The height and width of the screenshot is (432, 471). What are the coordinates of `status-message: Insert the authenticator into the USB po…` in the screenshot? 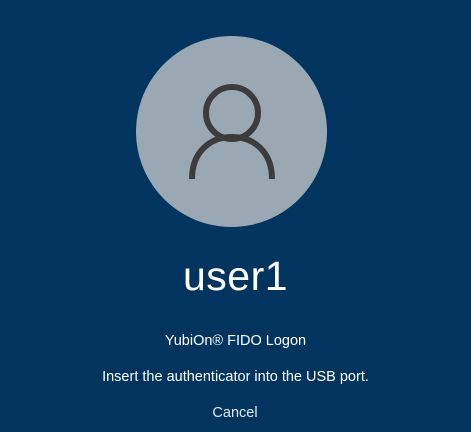 It's located at (235, 377).